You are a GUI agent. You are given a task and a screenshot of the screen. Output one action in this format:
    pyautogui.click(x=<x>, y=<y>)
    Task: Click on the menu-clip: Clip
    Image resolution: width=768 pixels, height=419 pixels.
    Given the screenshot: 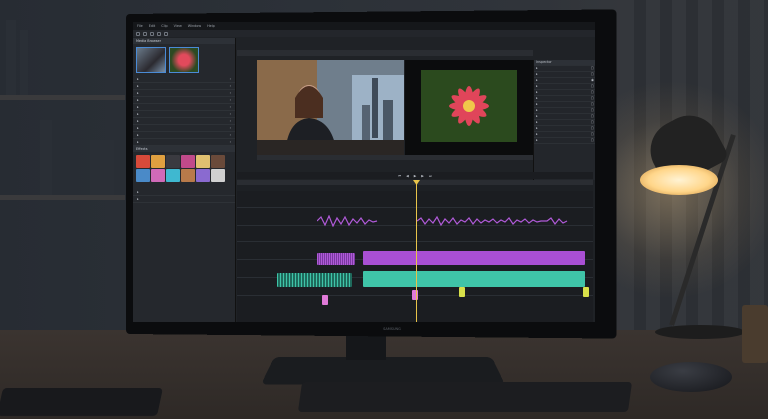 What is the action you would take?
    pyautogui.click(x=164, y=26)
    